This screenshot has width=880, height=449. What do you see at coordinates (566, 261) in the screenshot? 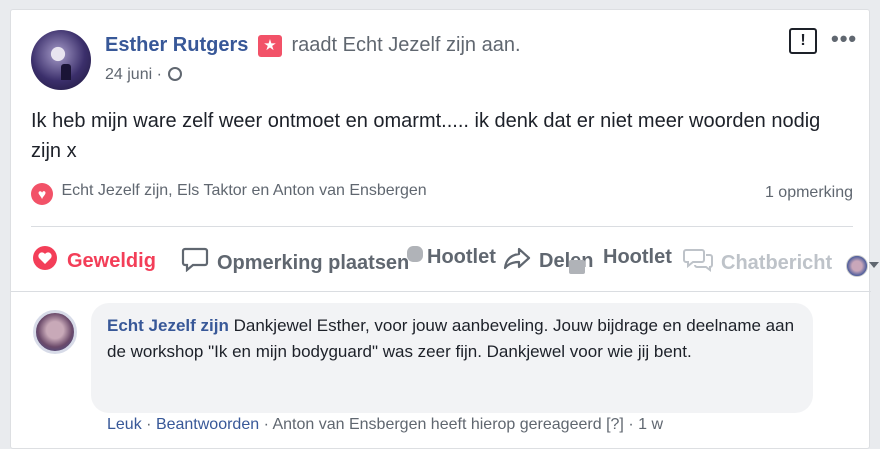
I see `share-label: Delen` at bounding box center [566, 261].